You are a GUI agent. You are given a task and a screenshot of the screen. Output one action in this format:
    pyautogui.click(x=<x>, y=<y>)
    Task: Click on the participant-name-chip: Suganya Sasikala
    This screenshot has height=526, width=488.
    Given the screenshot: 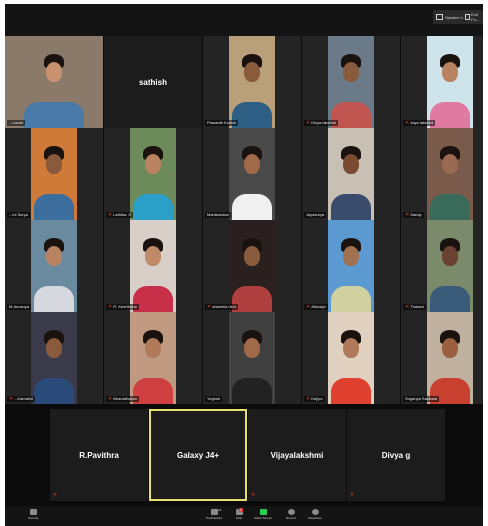 What is the action you would take?
    pyautogui.click(x=421, y=399)
    